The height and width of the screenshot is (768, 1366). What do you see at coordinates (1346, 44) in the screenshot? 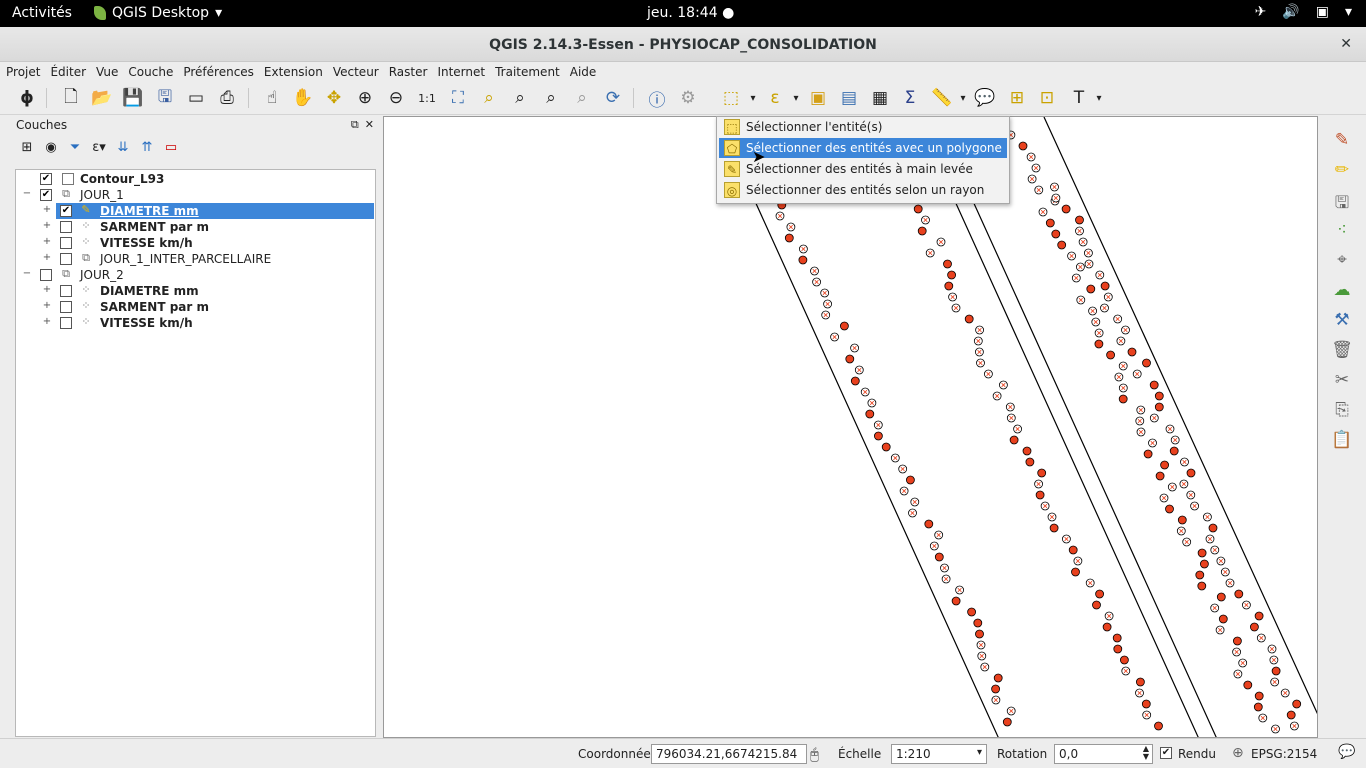
I see `window-close-button: ✕` at bounding box center [1346, 44].